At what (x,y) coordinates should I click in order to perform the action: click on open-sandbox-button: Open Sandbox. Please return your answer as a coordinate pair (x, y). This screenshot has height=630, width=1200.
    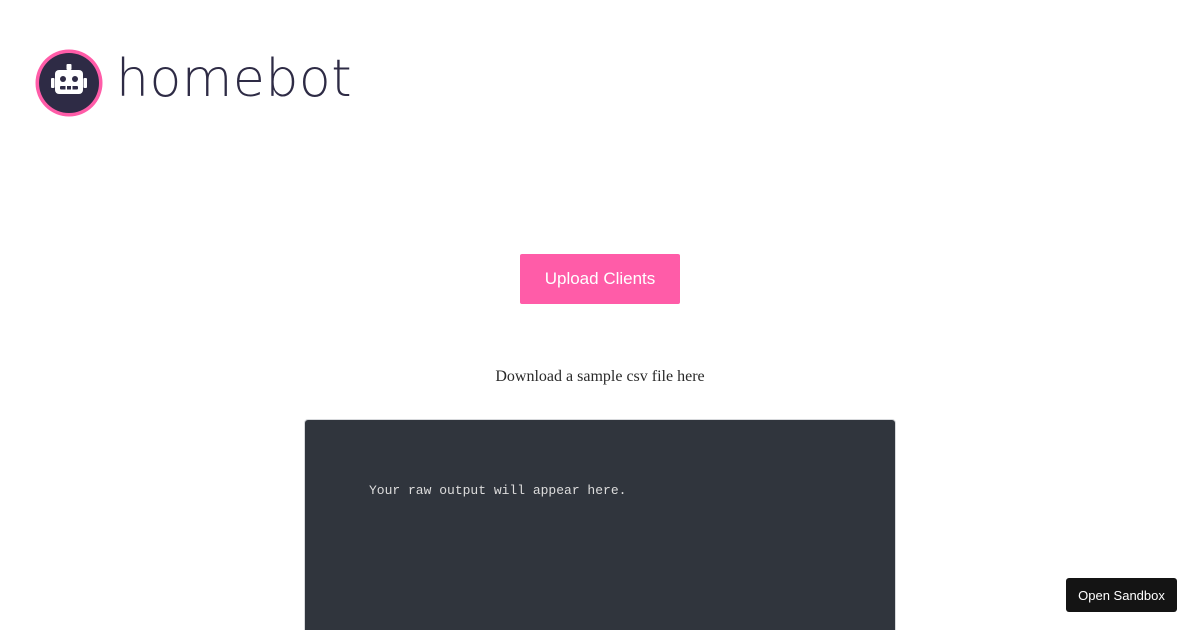
    Looking at the image, I should click on (1121, 595).